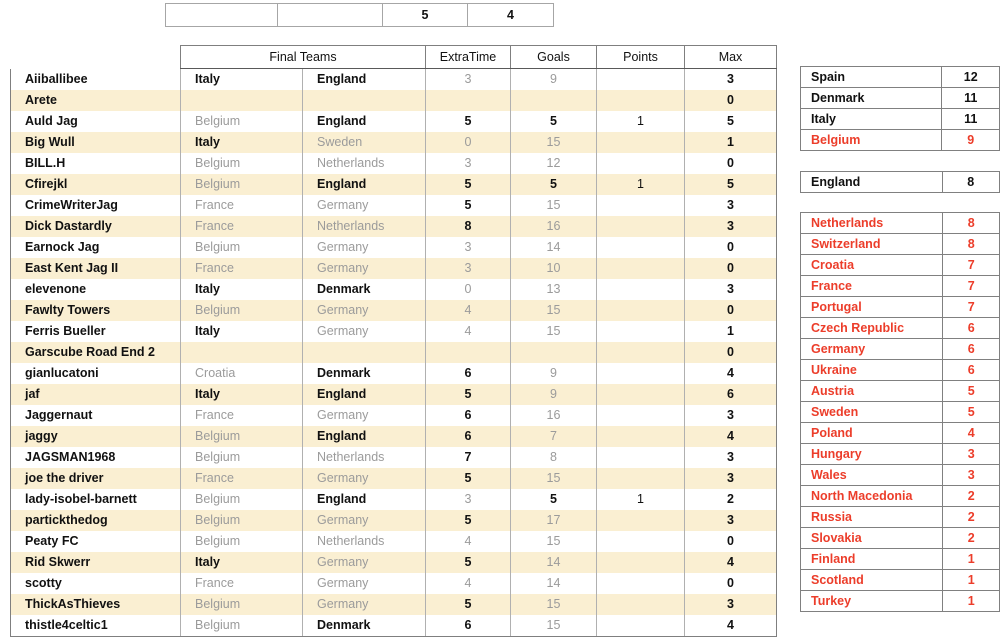 This screenshot has height=637, width=1000. I want to click on cell-entrant-name: jaggy, so click(95, 436).